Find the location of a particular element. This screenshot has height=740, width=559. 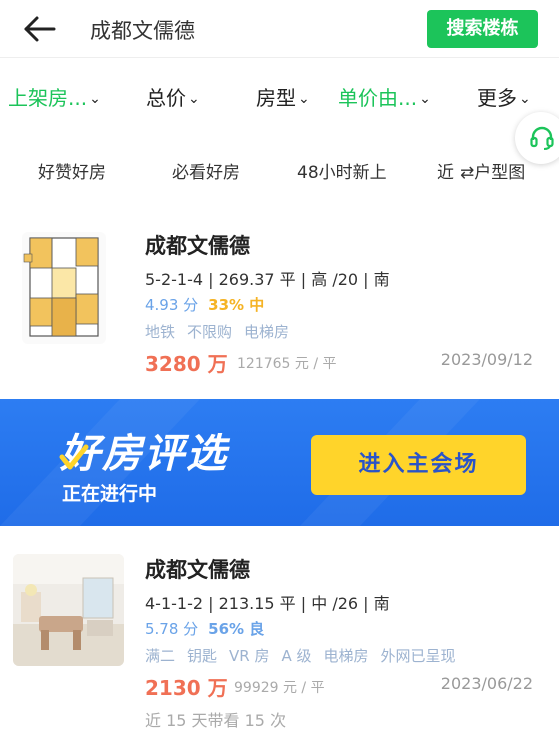

filter-total-price: 总价 ⌄ is located at coordinates (173, 96).